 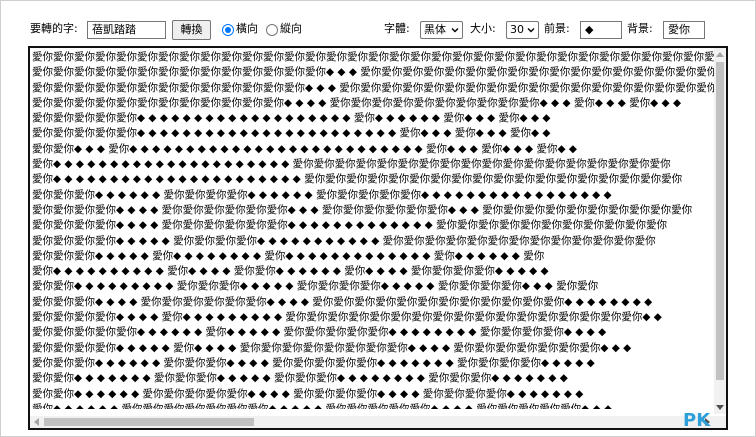 What do you see at coordinates (272, 30) in the screenshot?
I see `radio-vertical` at bounding box center [272, 30].